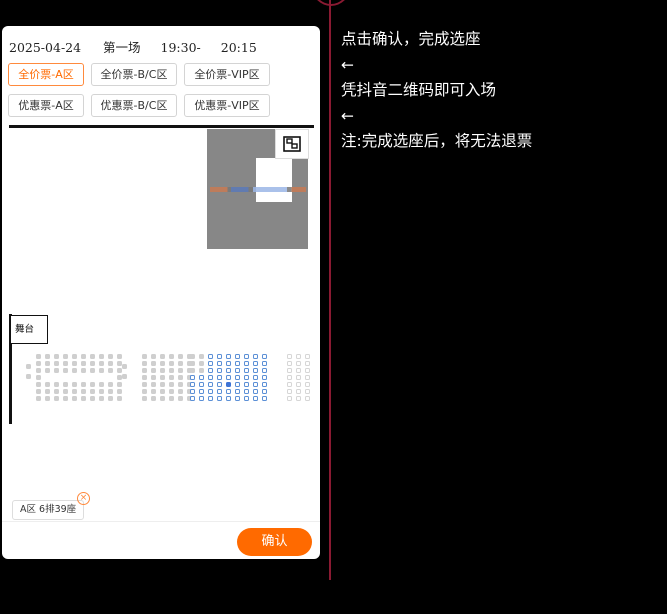  What do you see at coordinates (134, 74) in the screenshot?
I see `ticket-full-bc: 全价票-B/C区` at bounding box center [134, 74].